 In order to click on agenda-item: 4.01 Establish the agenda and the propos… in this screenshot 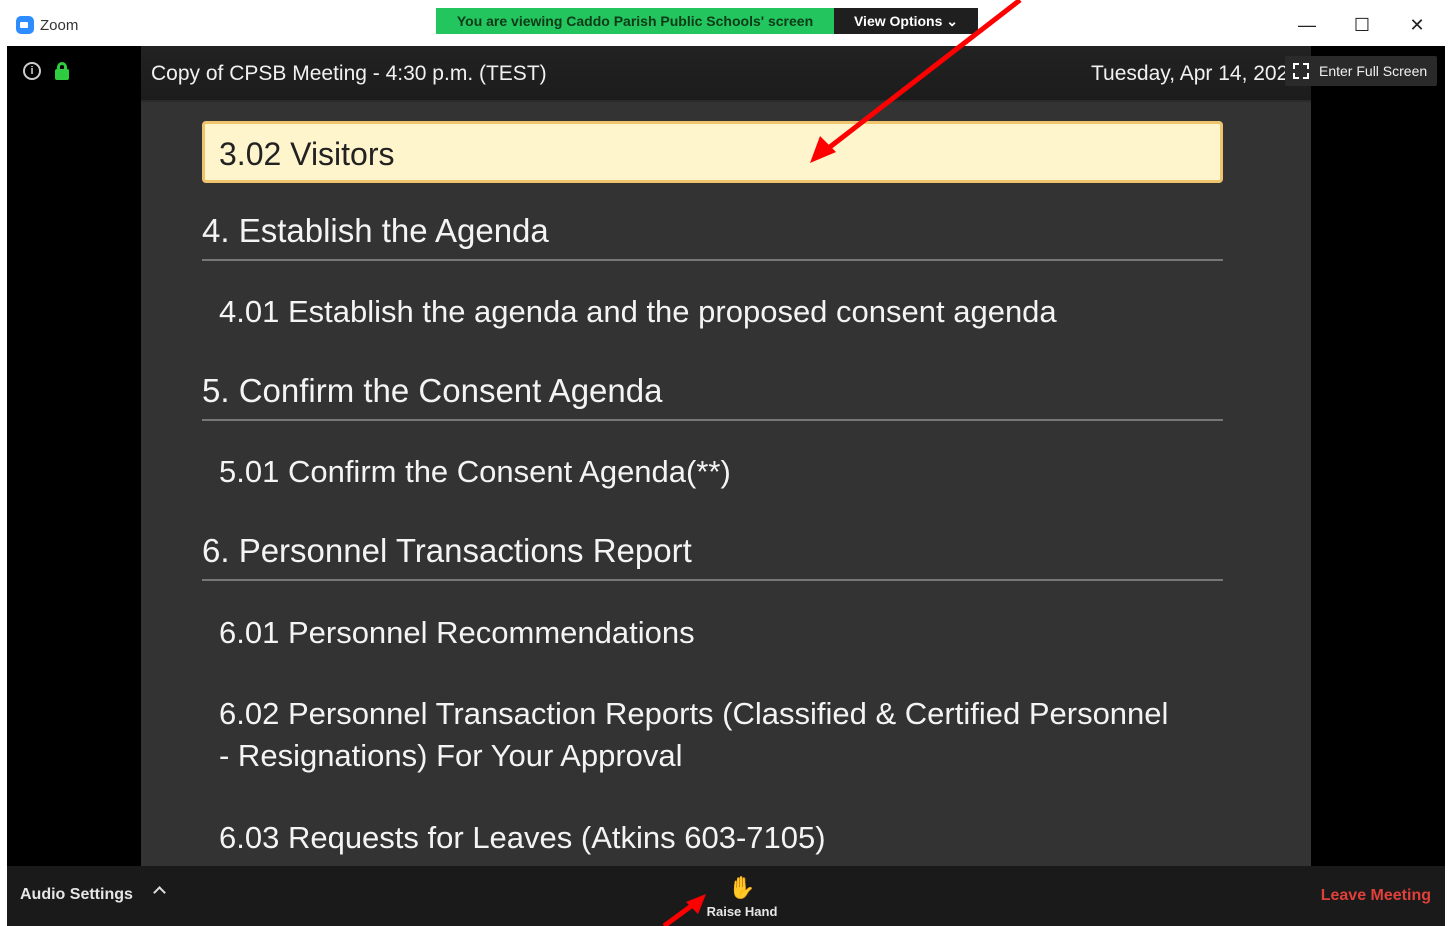, I will do `click(638, 311)`.